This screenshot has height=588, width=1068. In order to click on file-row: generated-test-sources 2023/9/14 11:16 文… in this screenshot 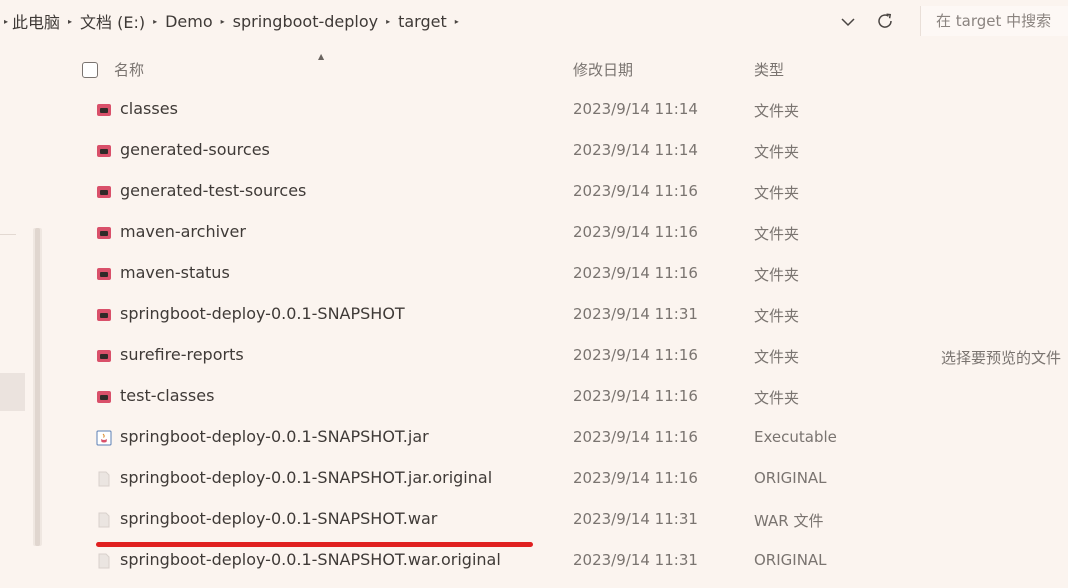, I will do `click(528, 192)`.